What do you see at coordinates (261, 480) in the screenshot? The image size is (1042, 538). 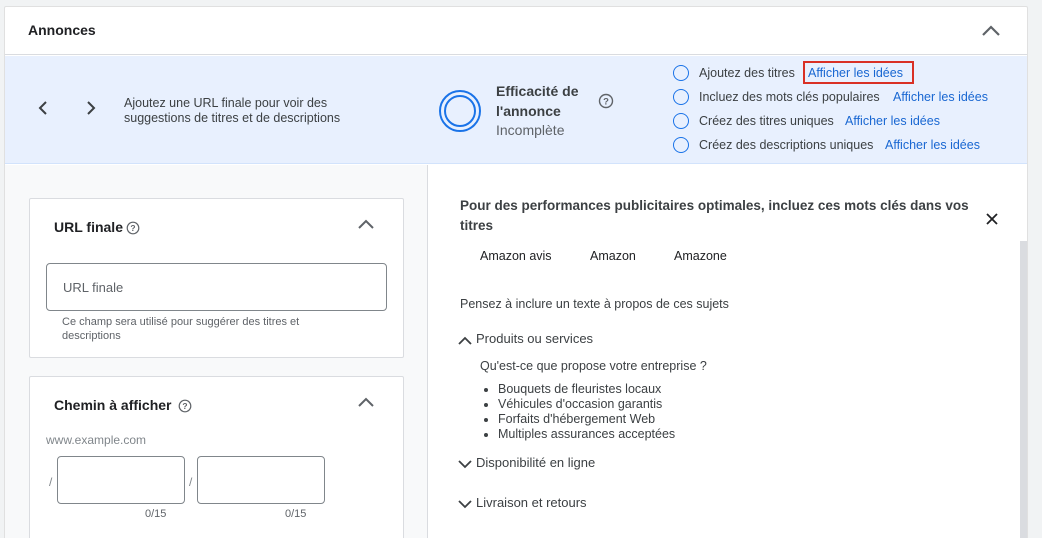 I see `path-2-input` at bounding box center [261, 480].